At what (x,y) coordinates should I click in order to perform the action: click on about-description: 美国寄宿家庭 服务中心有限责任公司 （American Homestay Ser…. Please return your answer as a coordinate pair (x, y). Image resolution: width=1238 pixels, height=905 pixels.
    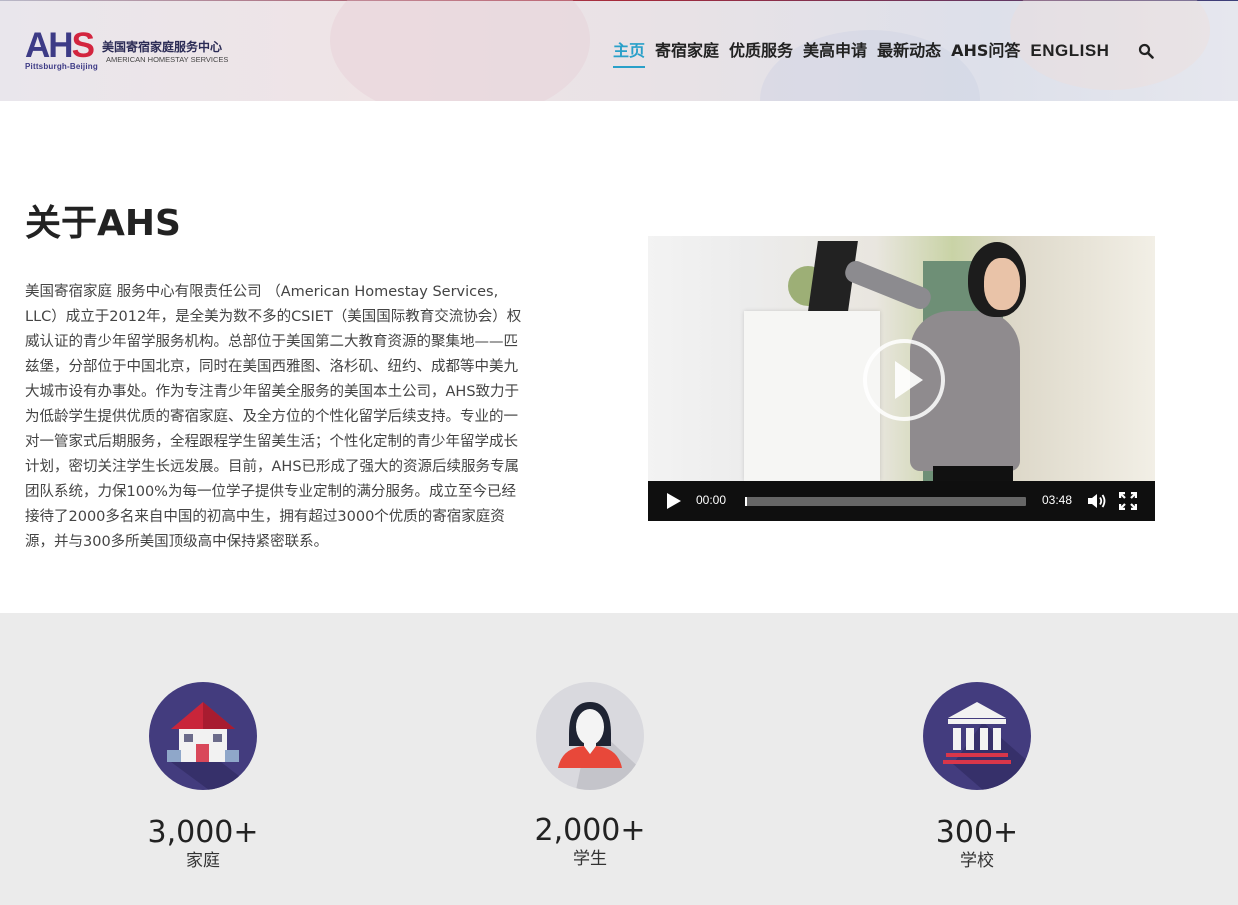
    Looking at the image, I should click on (273, 417).